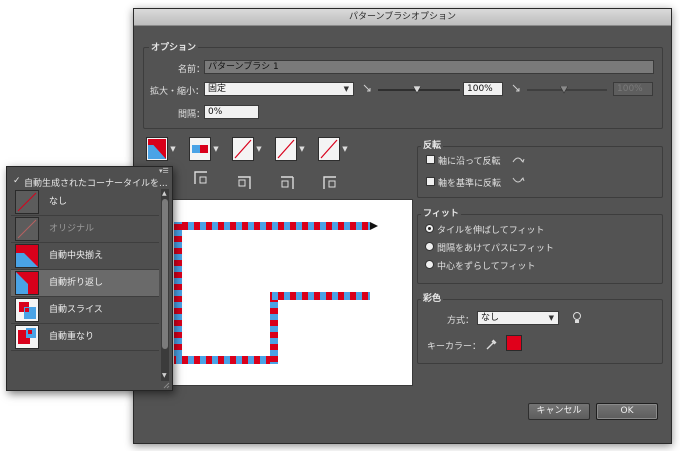 The image size is (680, 451). What do you see at coordinates (417, 90) in the screenshot?
I see `scale-slider-thumb` at bounding box center [417, 90].